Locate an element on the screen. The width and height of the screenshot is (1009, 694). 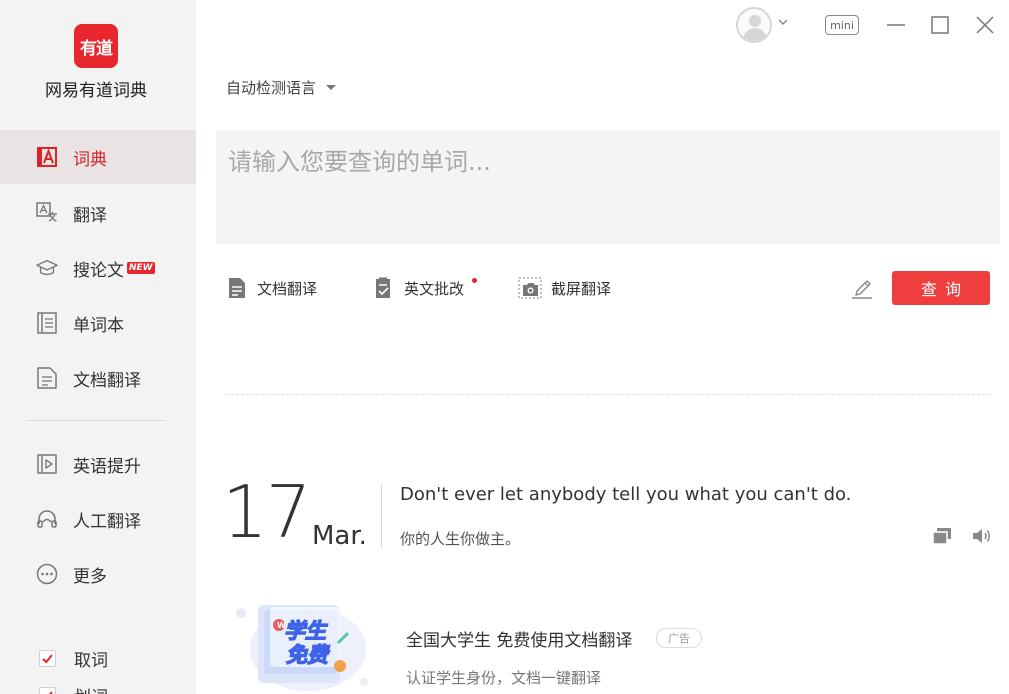
translate-icon is located at coordinates (47, 213).